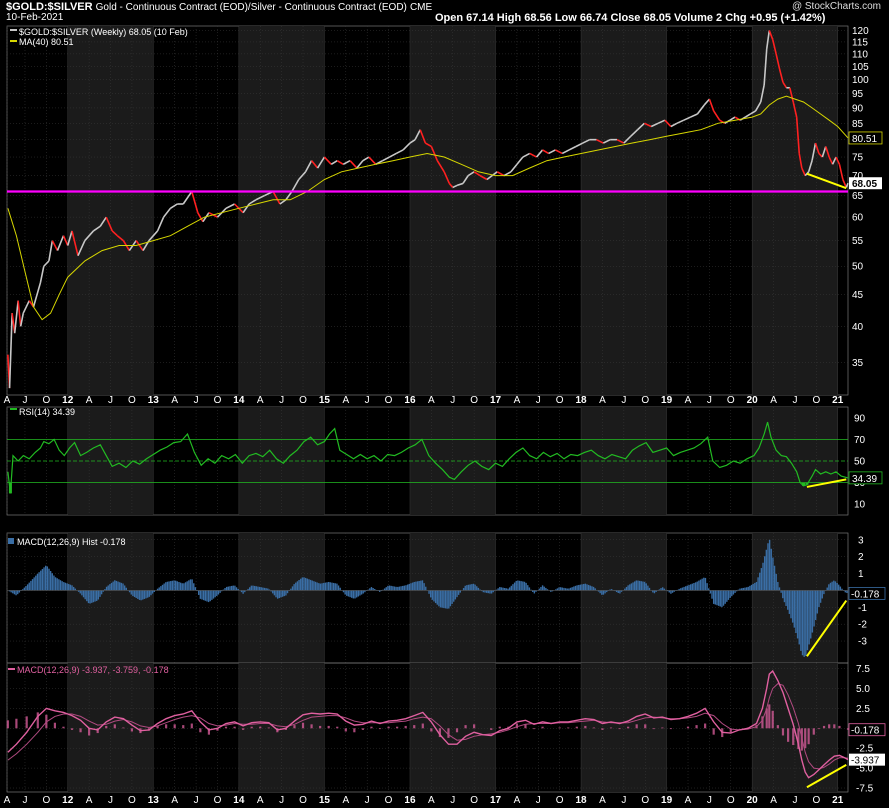 This screenshot has height=808, width=889. What do you see at coordinates (863, 689) in the screenshot?
I see `macd-y-tick: 5.0` at bounding box center [863, 689].